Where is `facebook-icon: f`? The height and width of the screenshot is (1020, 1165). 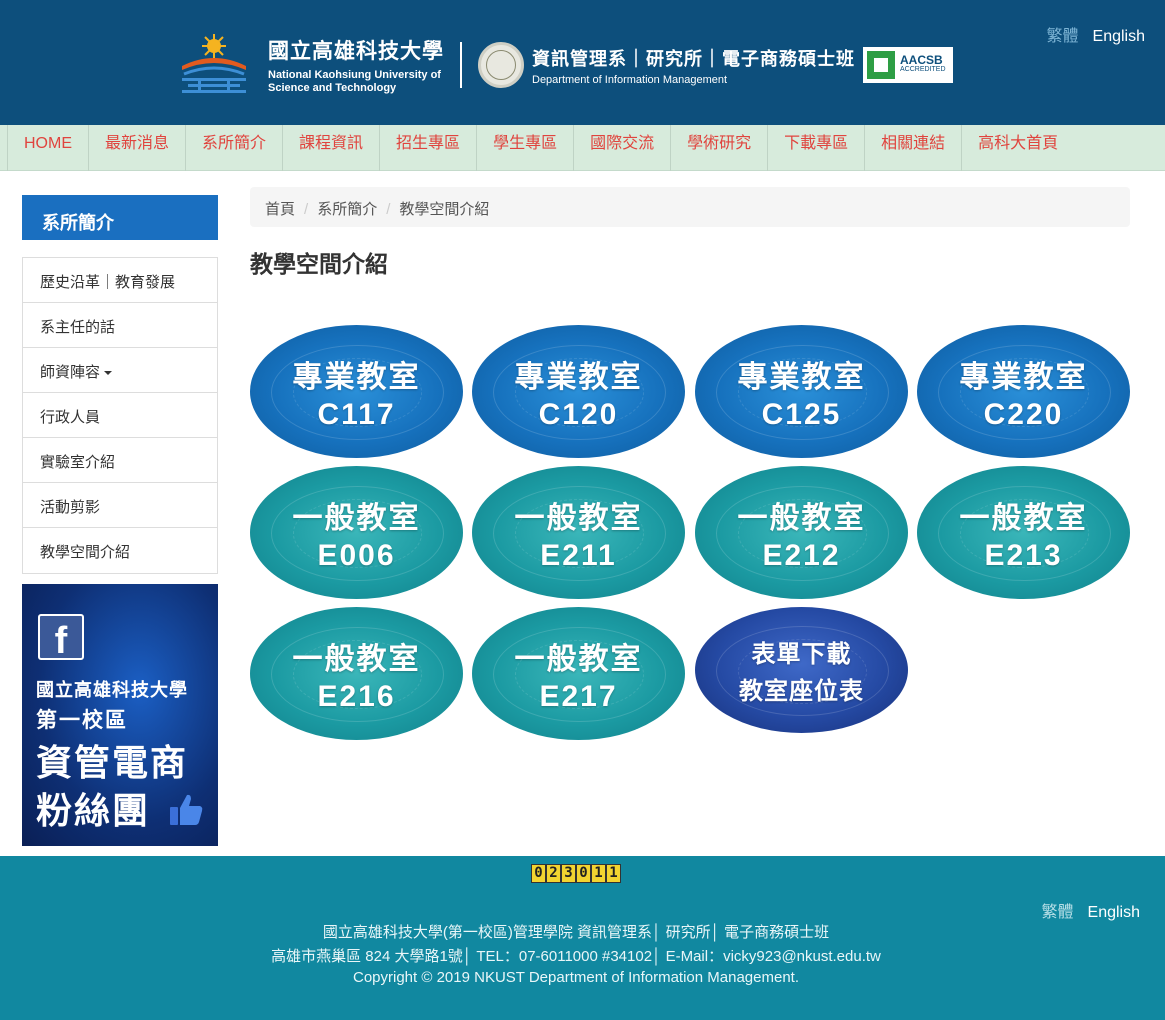 facebook-icon: f is located at coordinates (61, 638).